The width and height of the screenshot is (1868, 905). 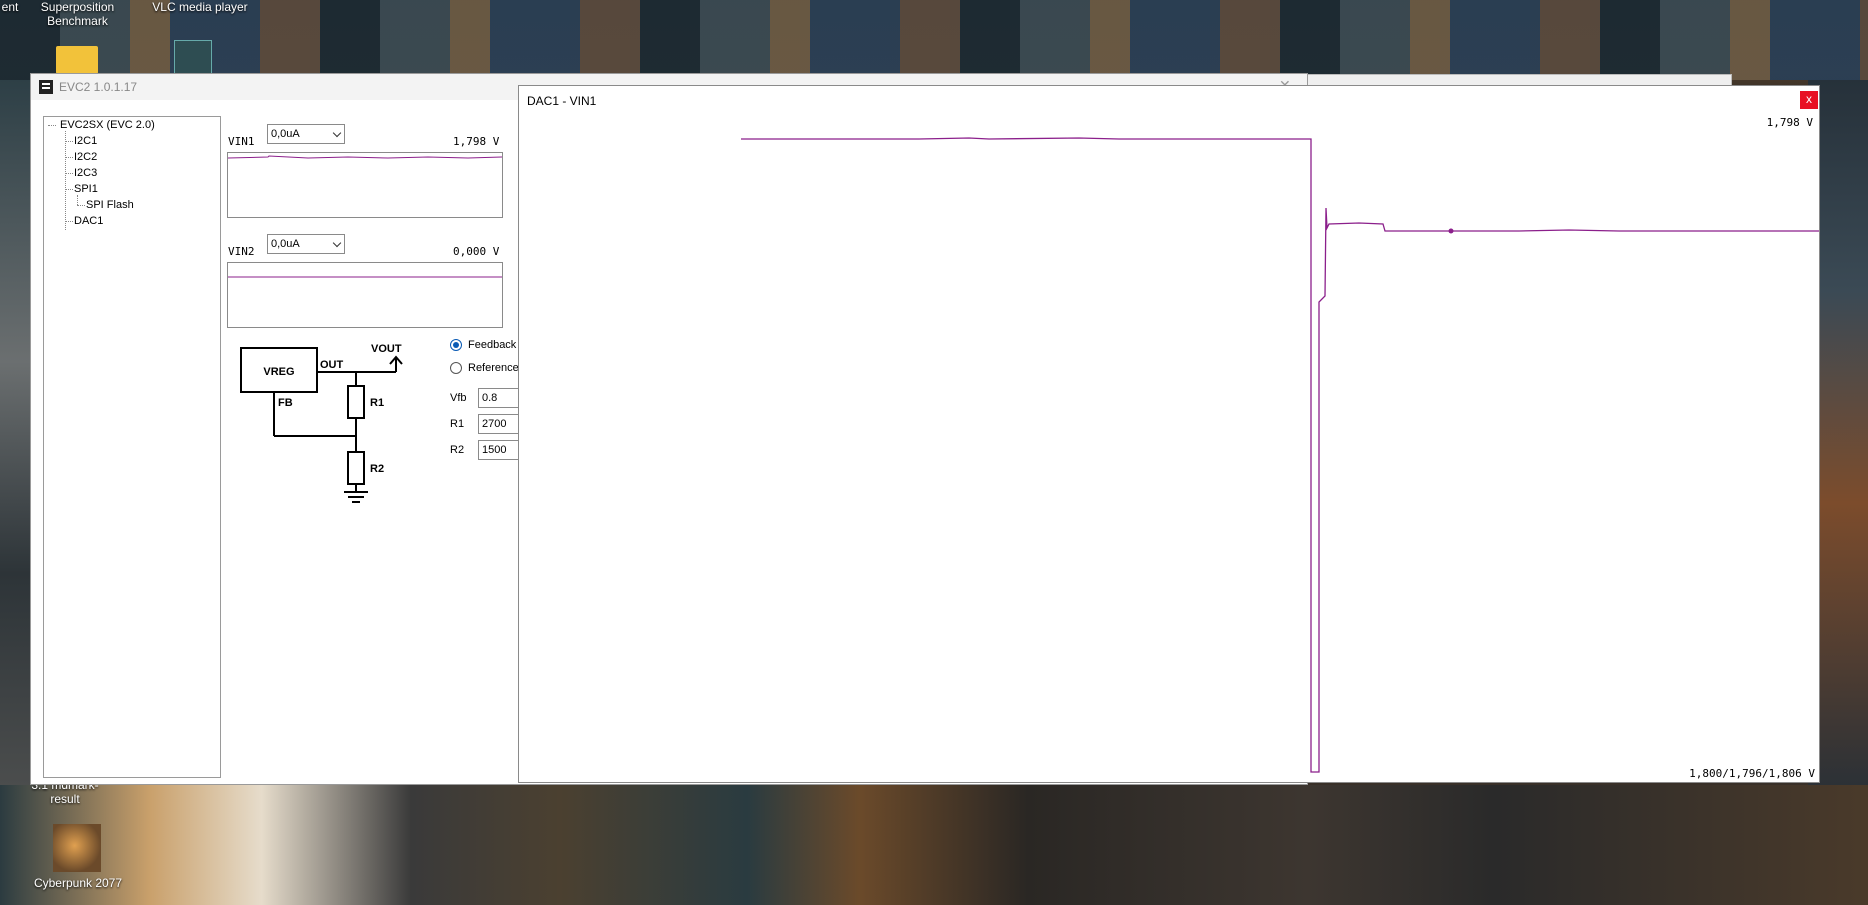 I want to click on vin2-voltage: 0,000 V, so click(x=476, y=251).